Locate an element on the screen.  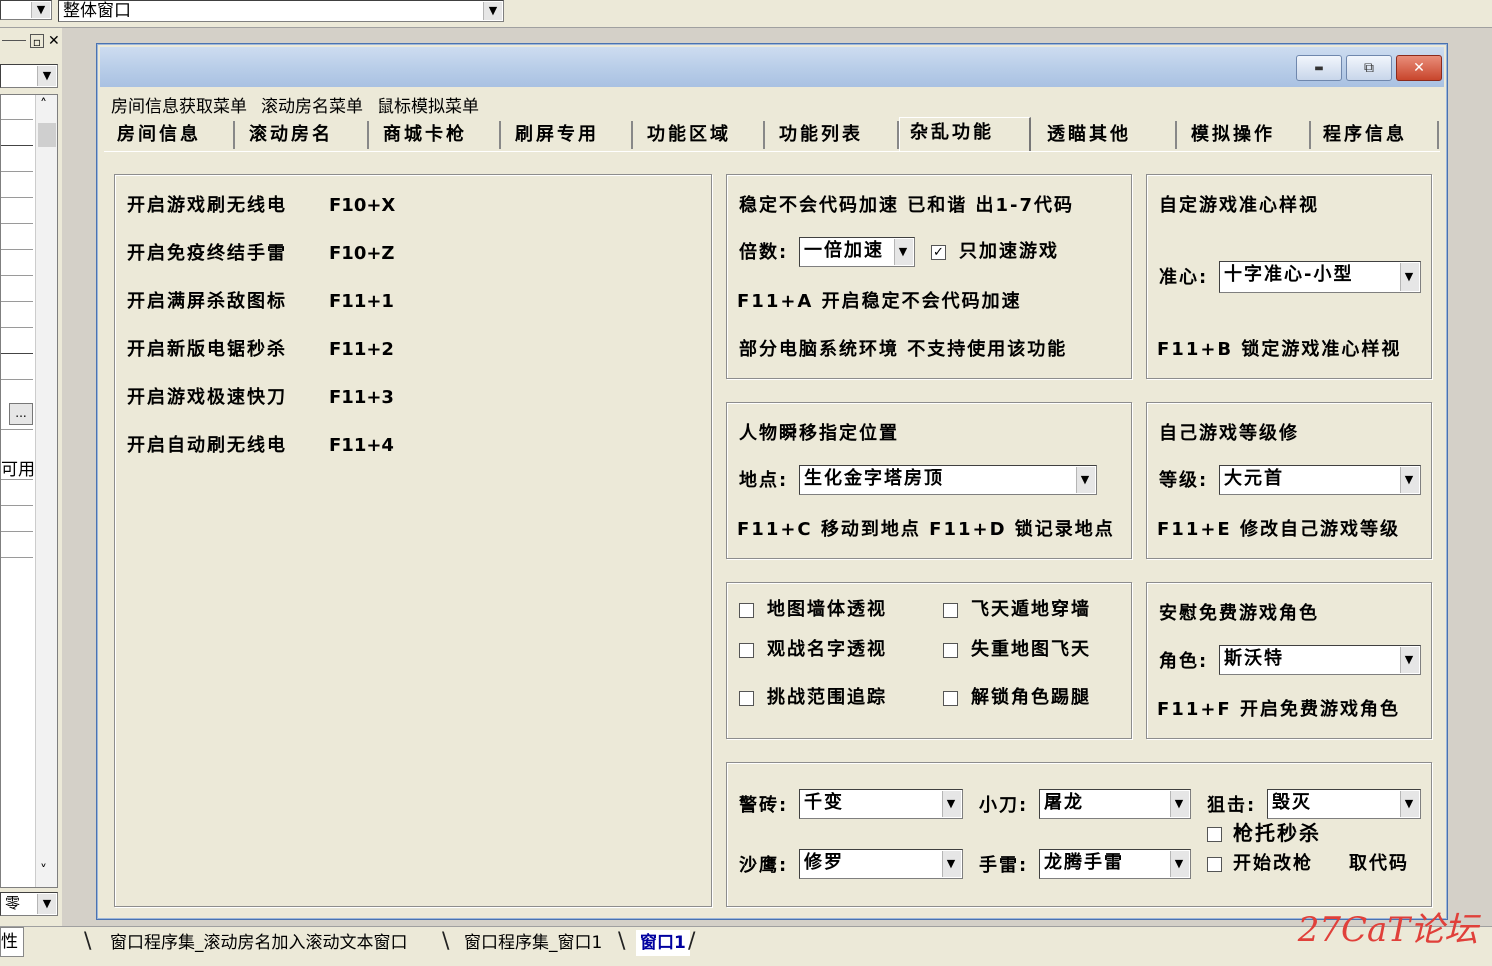
wall-esp-checkbox is located at coordinates (746, 610).